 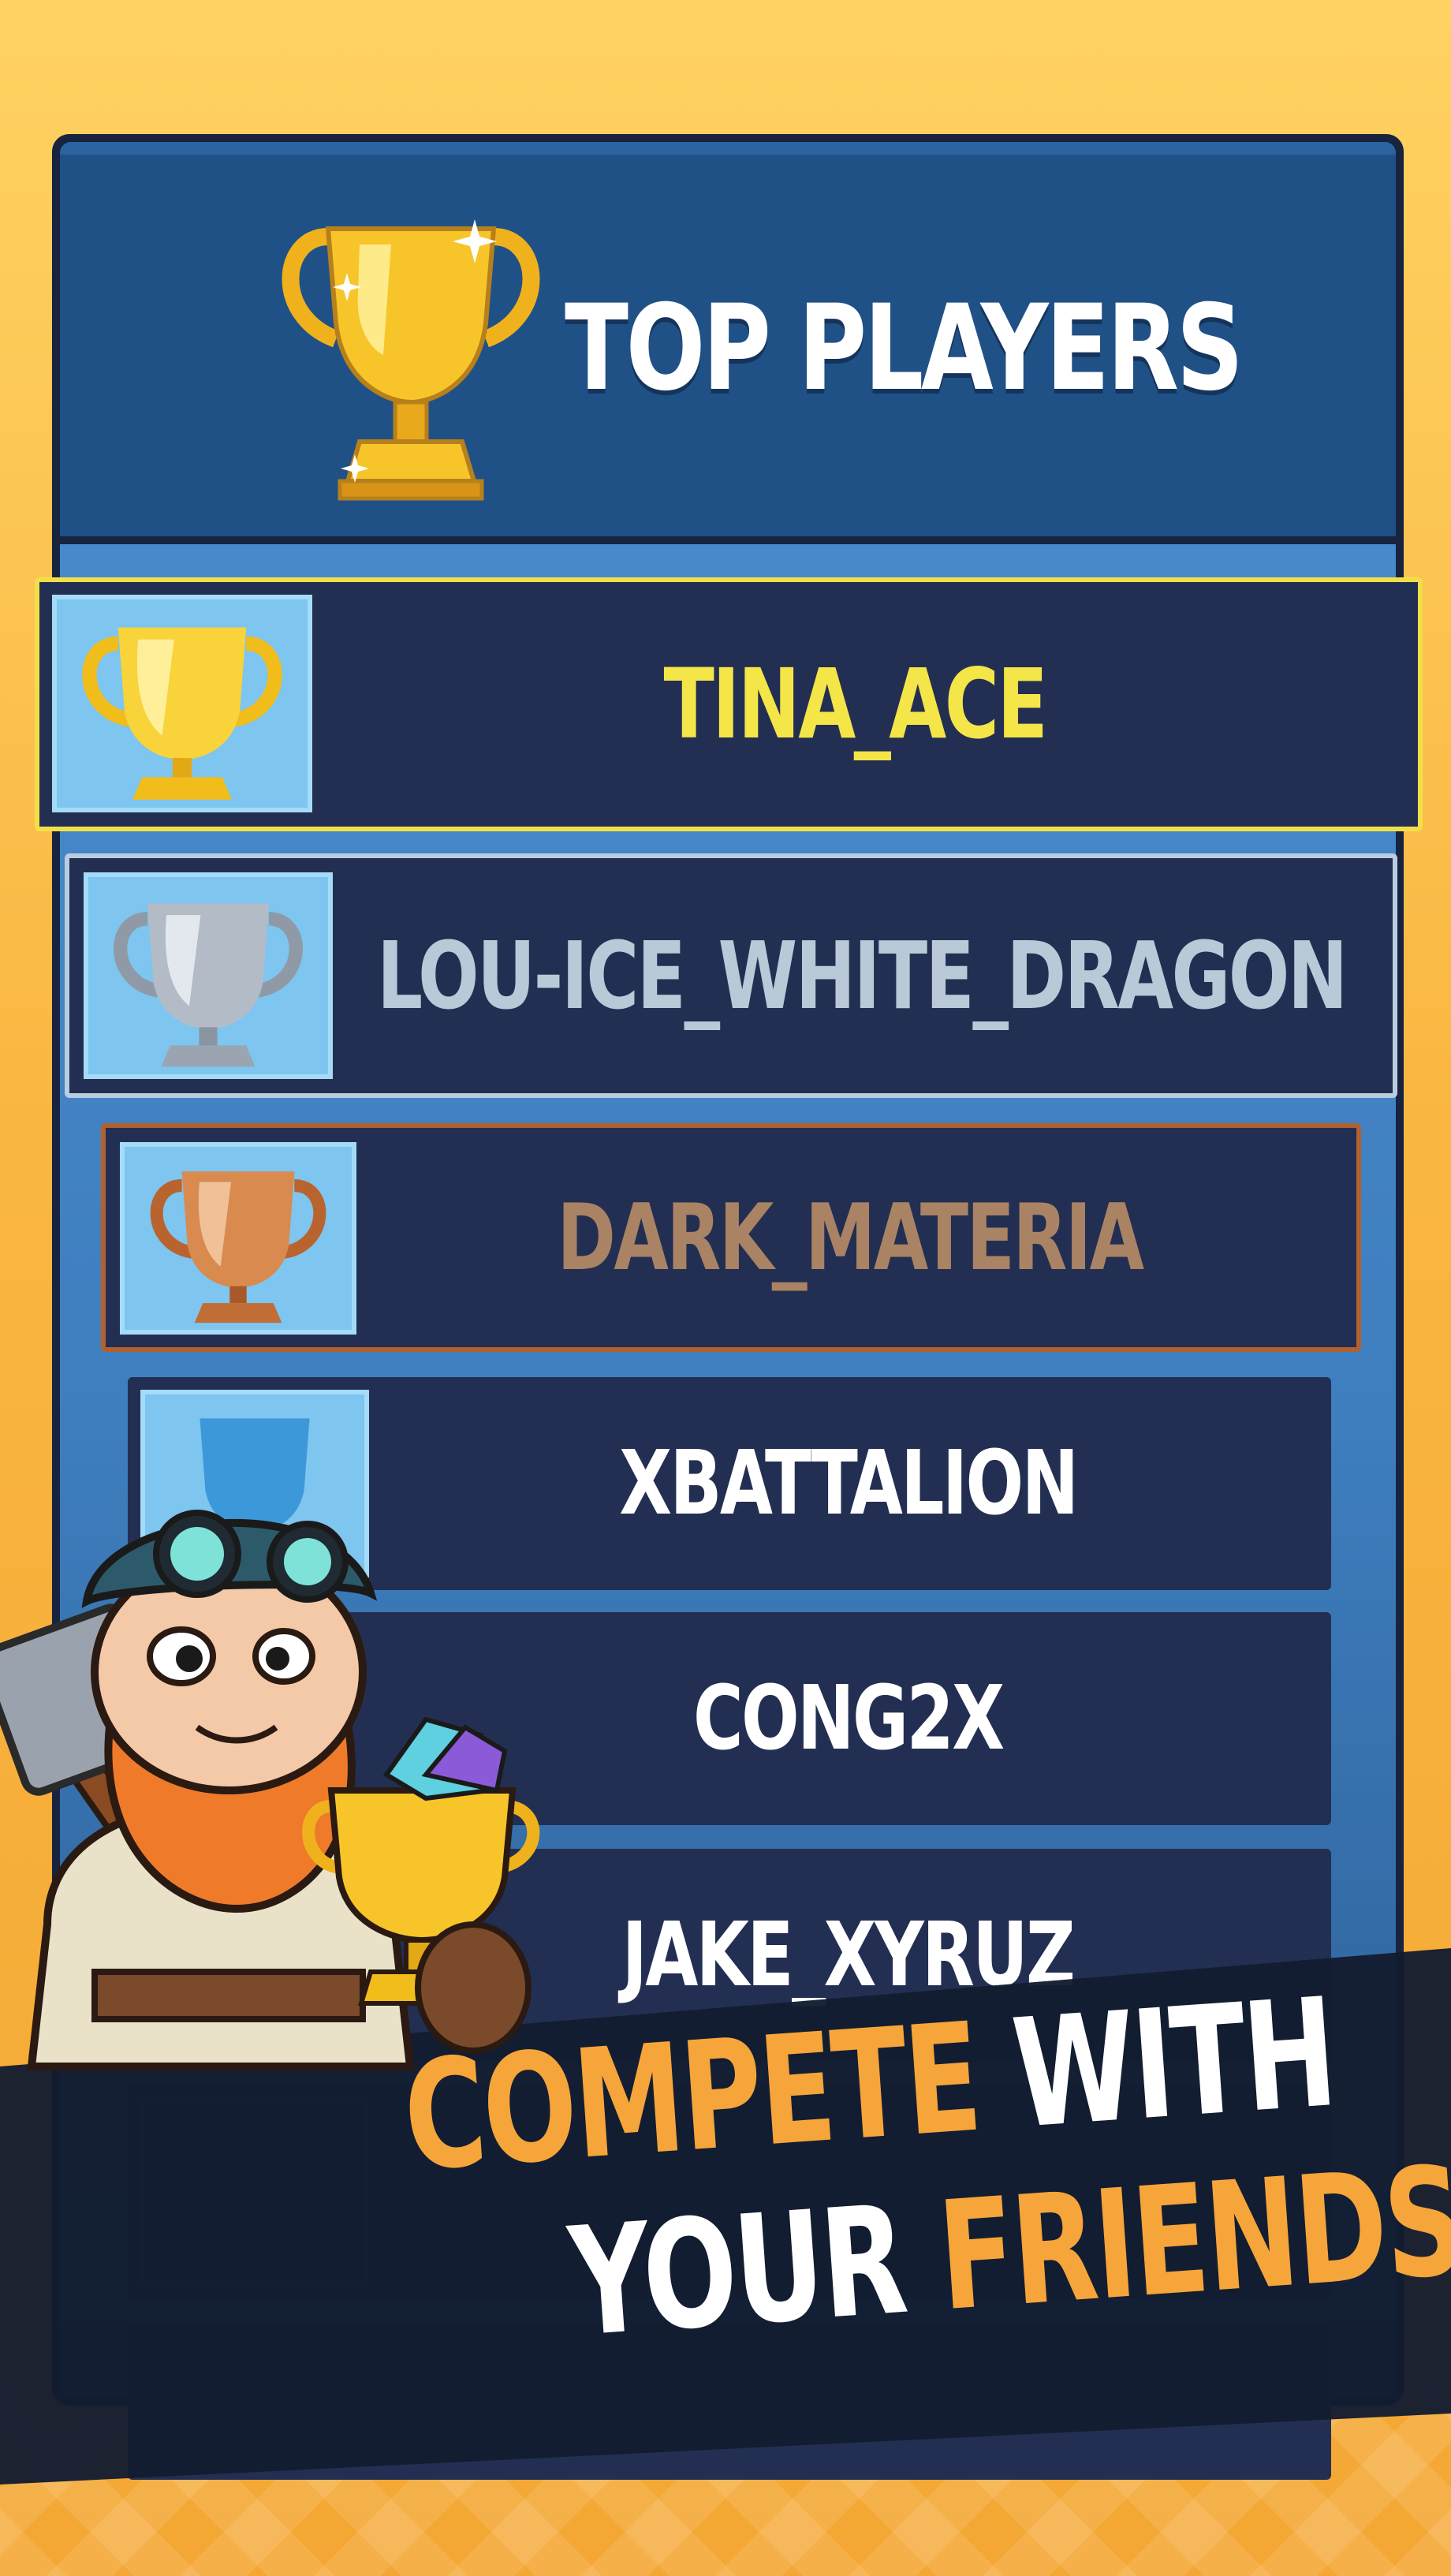 What do you see at coordinates (238, 1247) in the screenshot?
I see `bronze-trophy-icon` at bounding box center [238, 1247].